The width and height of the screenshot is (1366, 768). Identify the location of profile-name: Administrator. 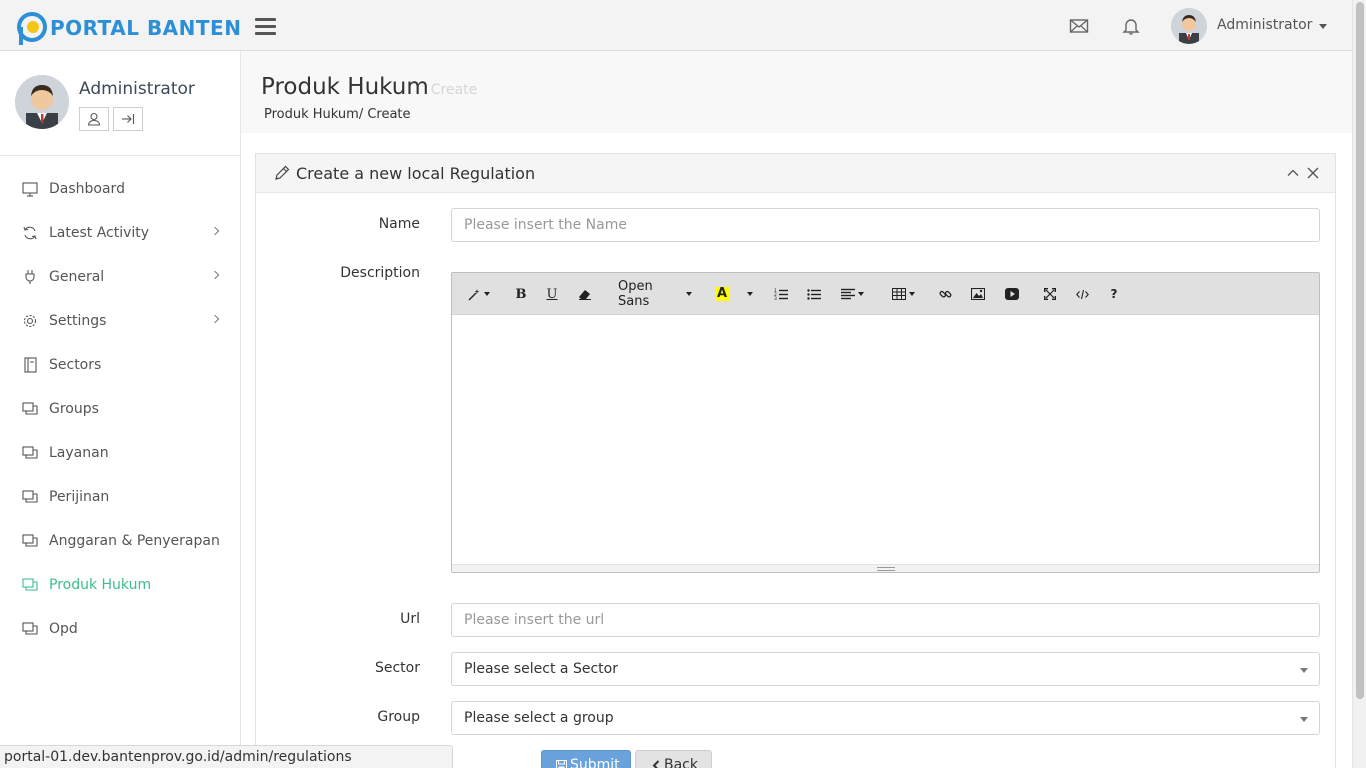
(137, 89).